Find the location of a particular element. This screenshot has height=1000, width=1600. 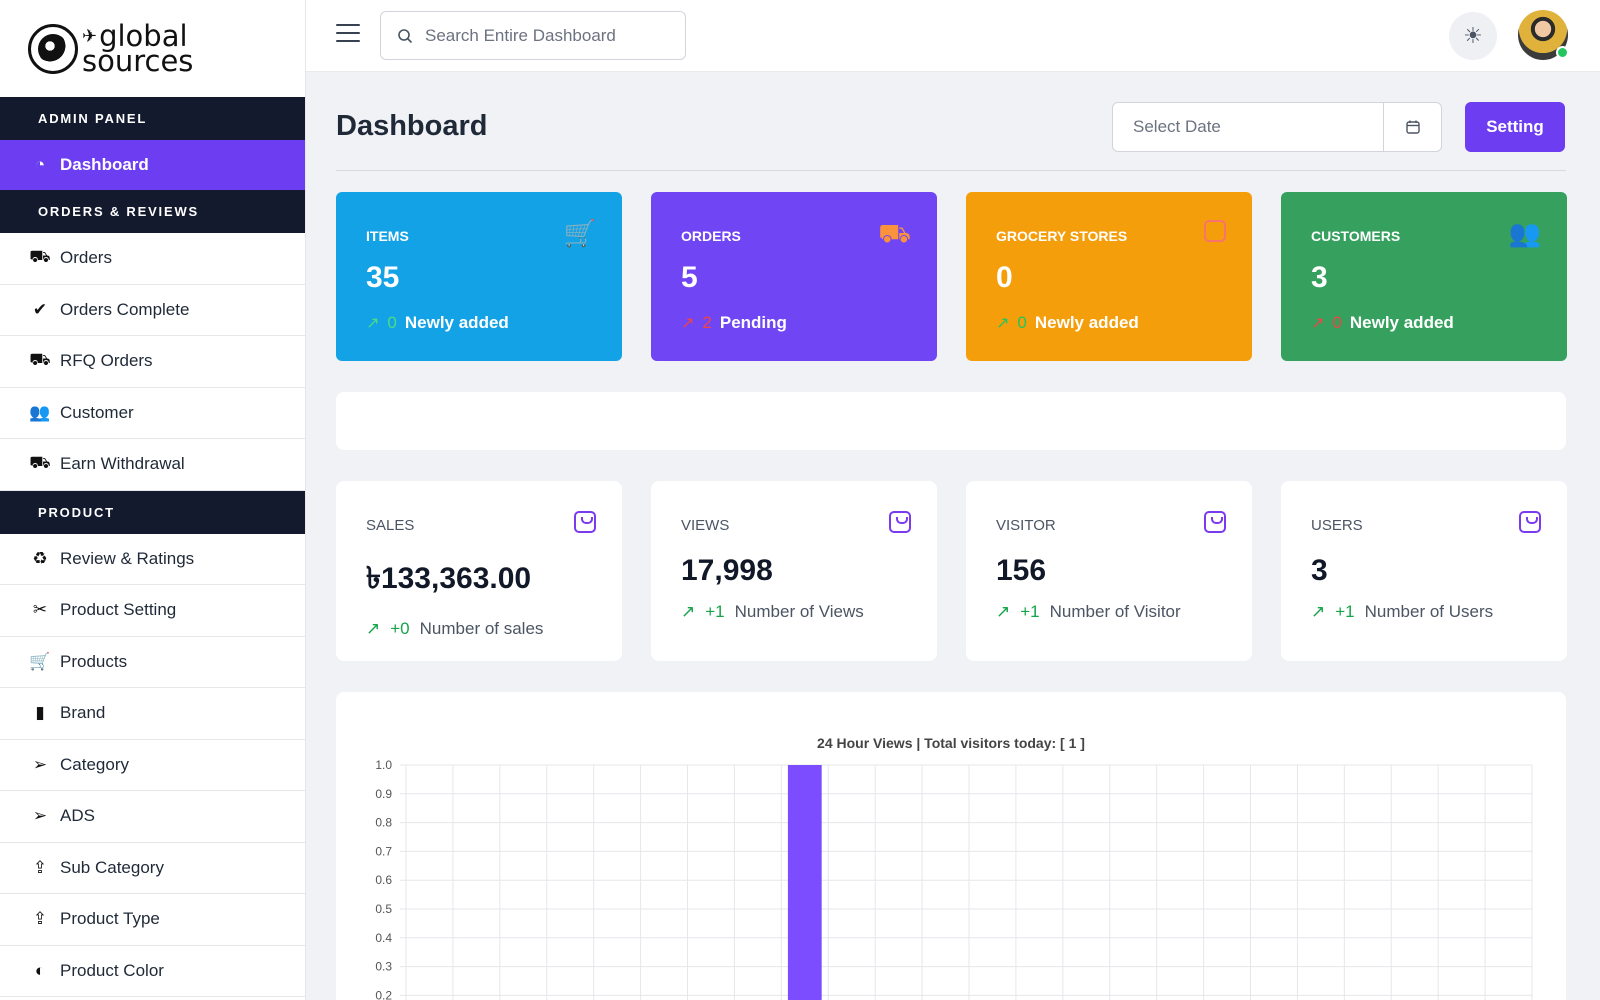

sidebar-item-orders: ⛟ Orders is located at coordinates (152, 259).